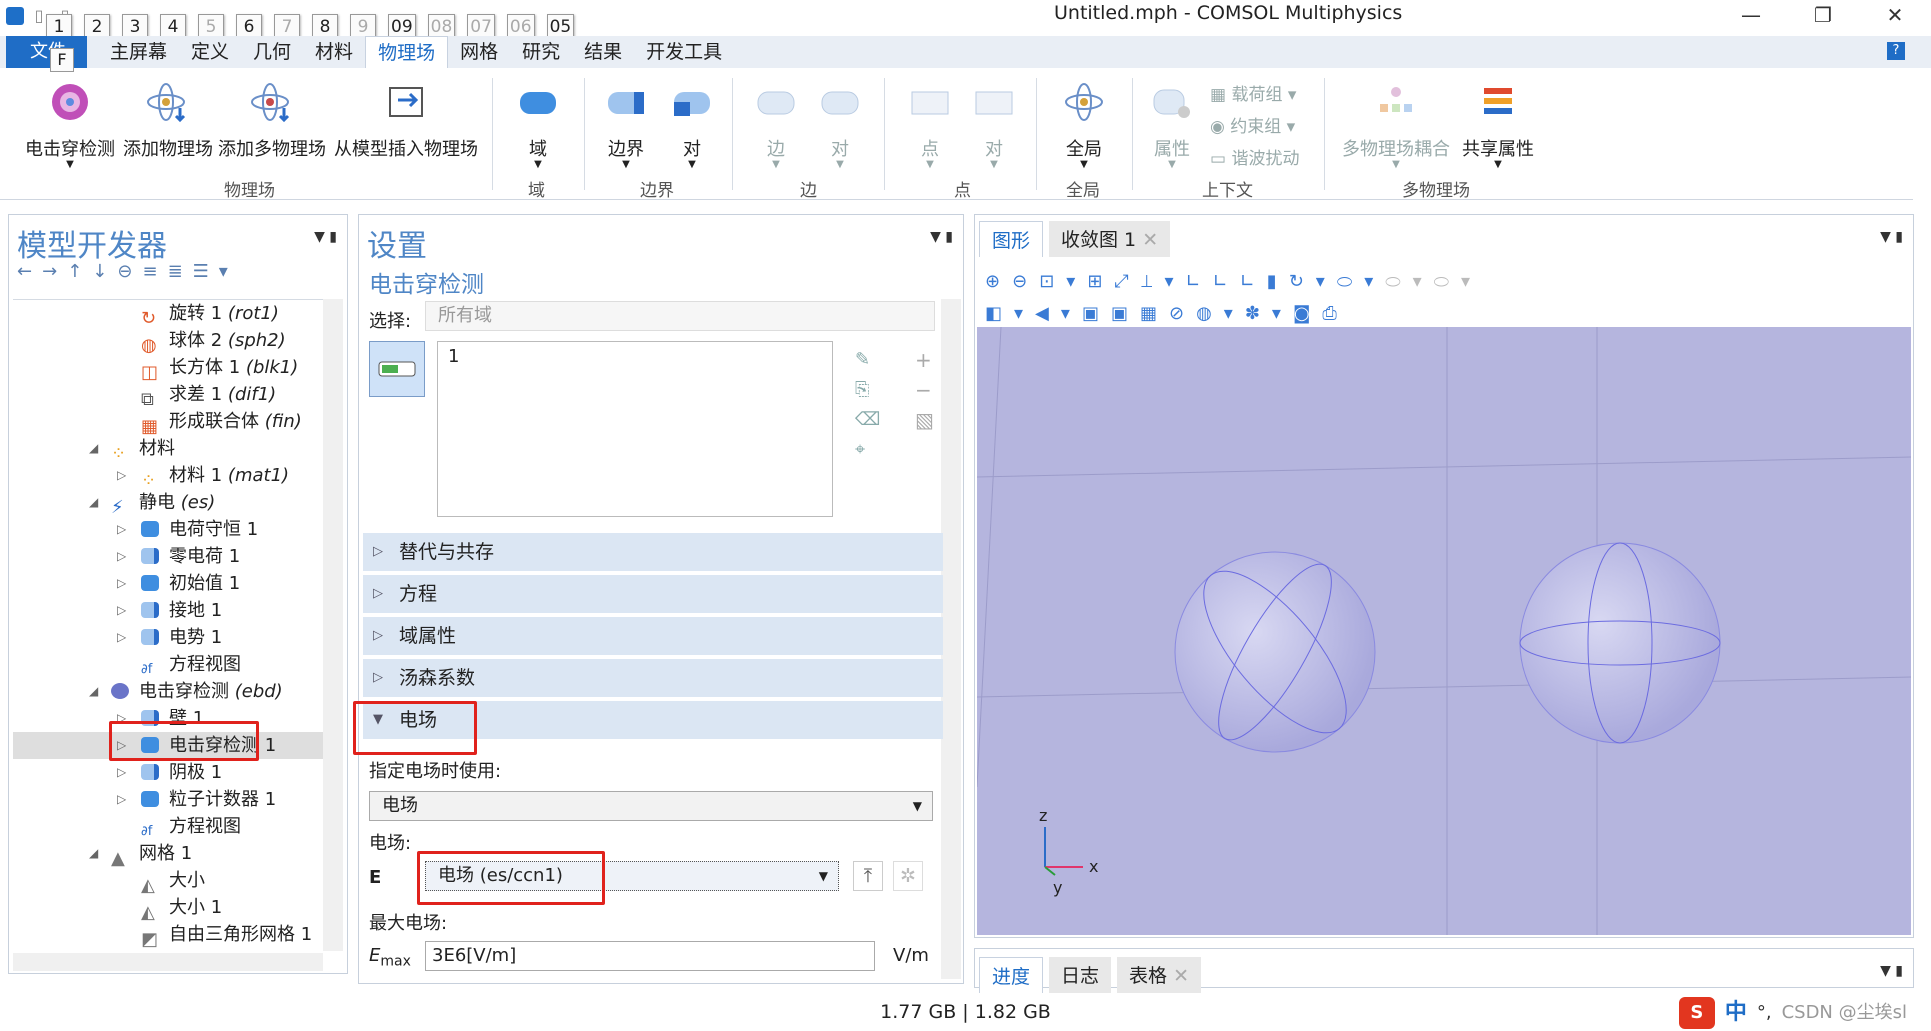 This screenshot has width=1931, height=1031. I want to click on axis-icon: ⟂▾, so click(1163, 281).